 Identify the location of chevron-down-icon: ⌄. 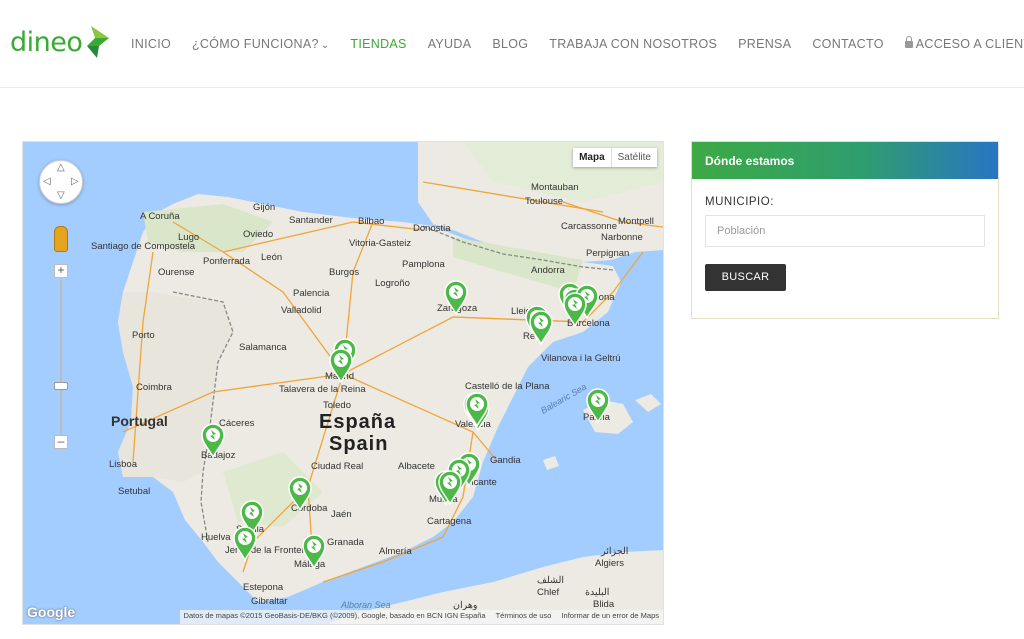
(325, 45).